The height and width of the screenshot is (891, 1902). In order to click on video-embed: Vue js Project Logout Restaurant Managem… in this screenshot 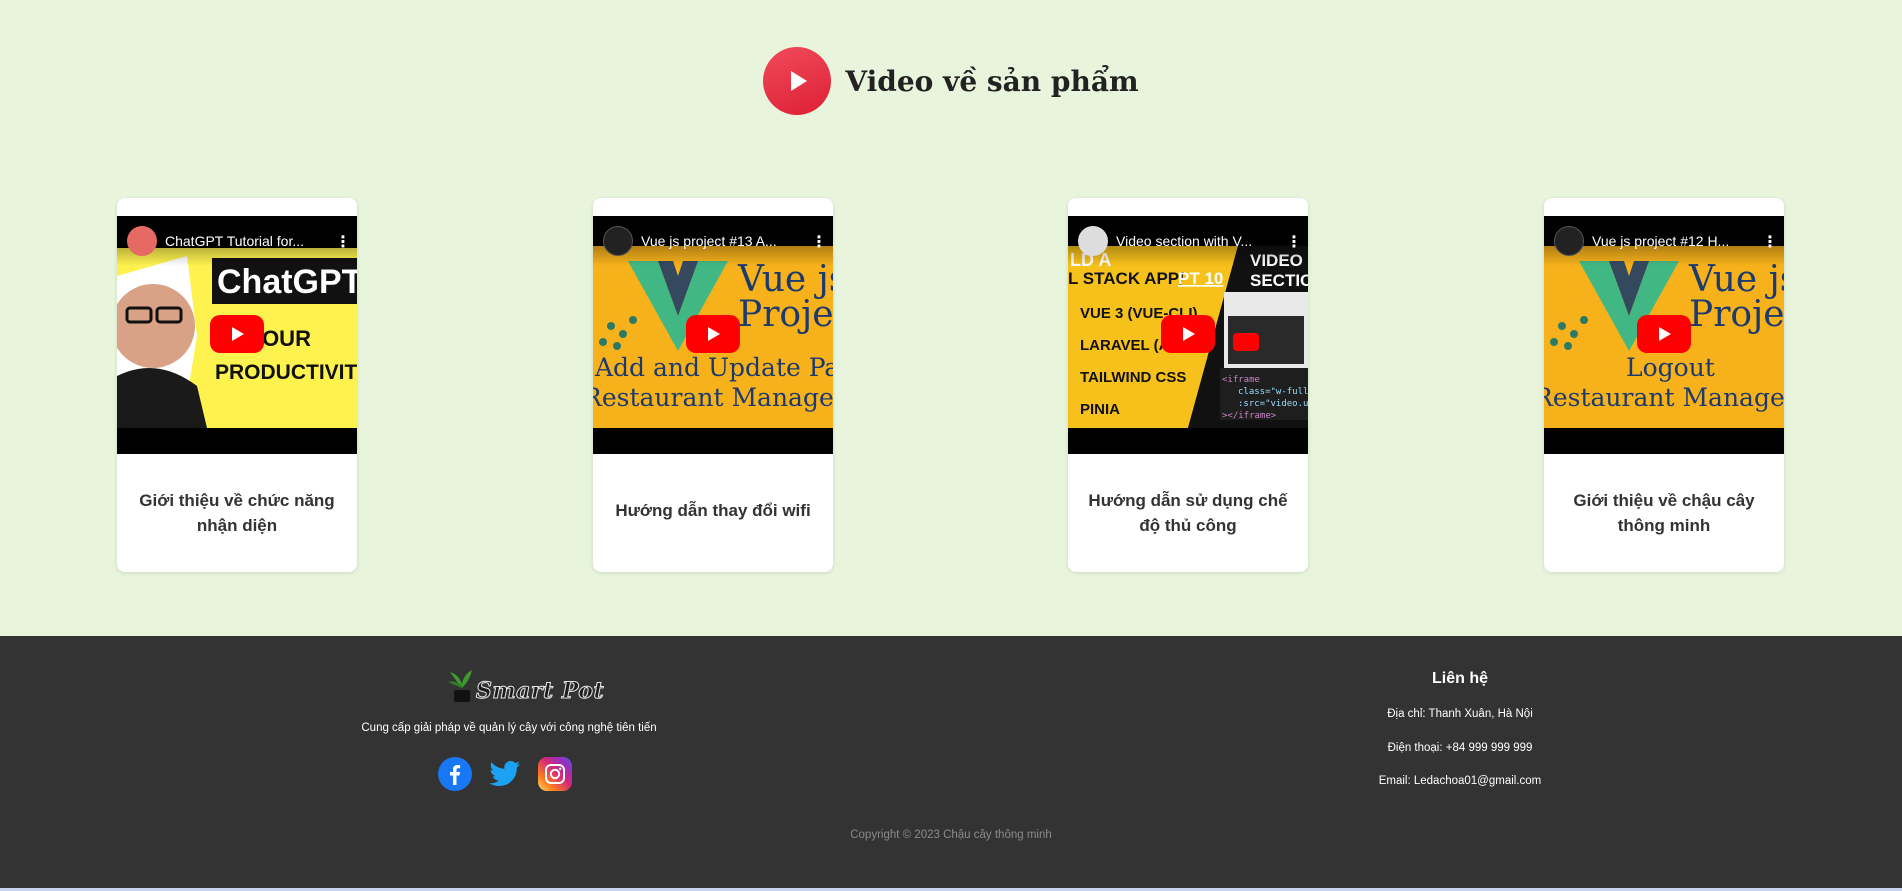, I will do `click(1664, 335)`.